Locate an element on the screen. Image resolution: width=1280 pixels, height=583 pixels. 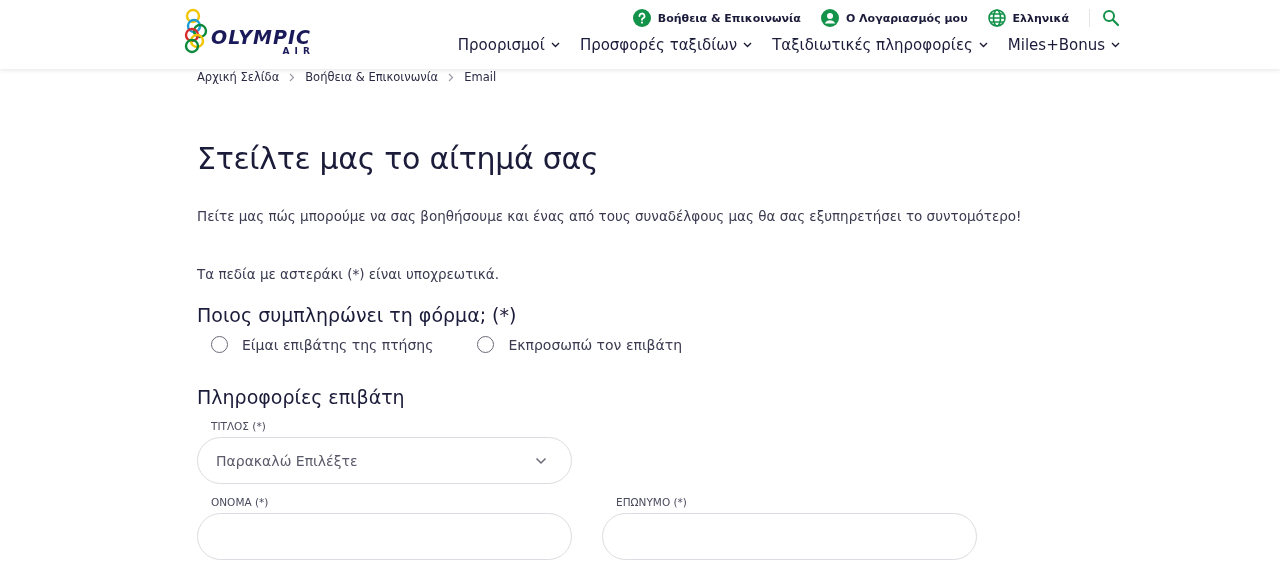
breadcrumb-link: Βοήθεια & Επικοινωνία is located at coordinates (372, 77).